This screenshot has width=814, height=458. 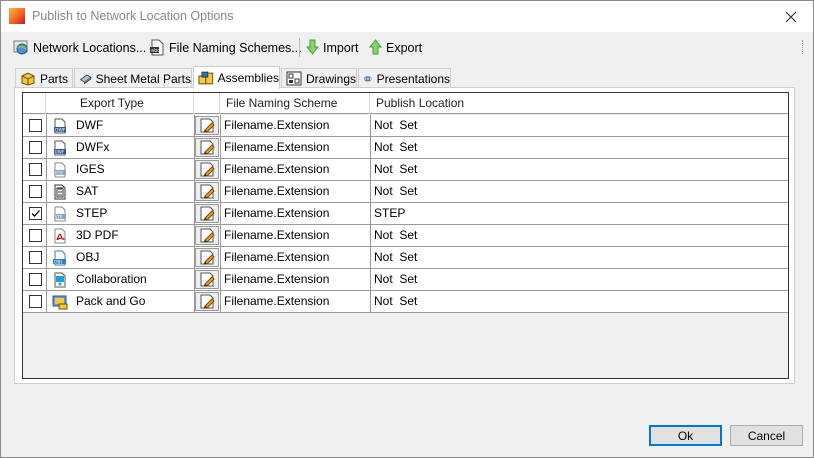 I want to click on svg-text: DWF, so click(x=60, y=130).